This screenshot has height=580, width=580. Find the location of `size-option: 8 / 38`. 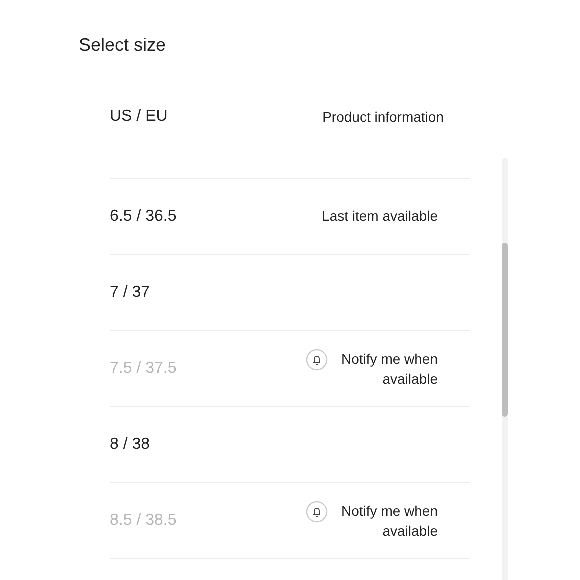

size-option: 8 / 38 is located at coordinates (130, 444).